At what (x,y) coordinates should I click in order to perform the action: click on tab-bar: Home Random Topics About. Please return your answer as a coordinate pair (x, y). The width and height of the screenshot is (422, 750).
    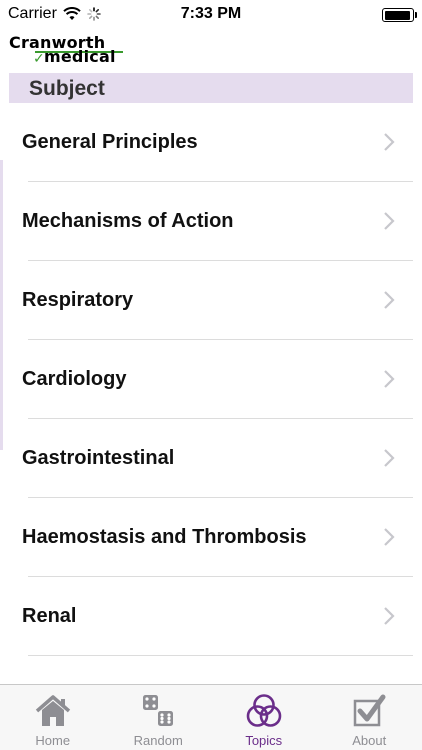
    Looking at the image, I should click on (211, 717).